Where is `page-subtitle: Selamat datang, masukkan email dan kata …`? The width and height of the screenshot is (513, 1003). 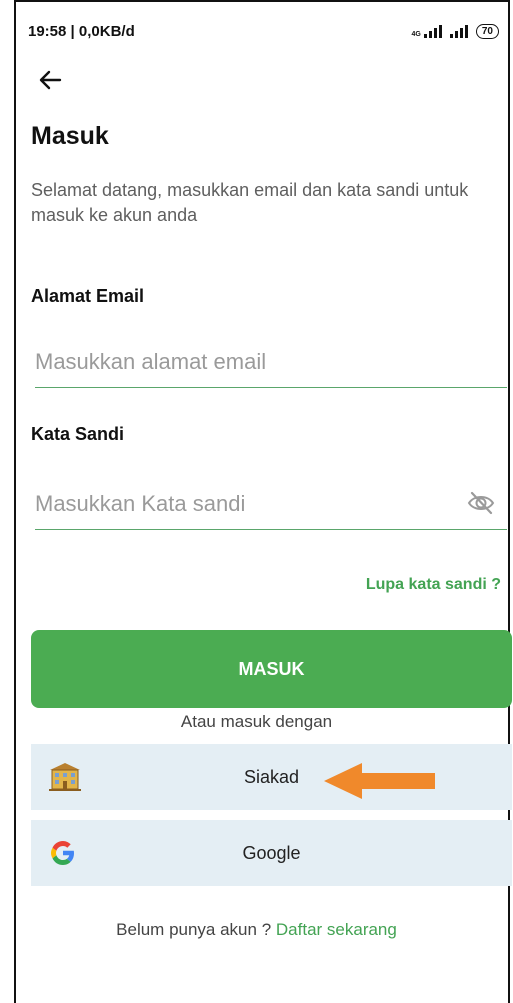
page-subtitle: Selamat datang, masukkan email dan kata … is located at coordinates (250, 202).